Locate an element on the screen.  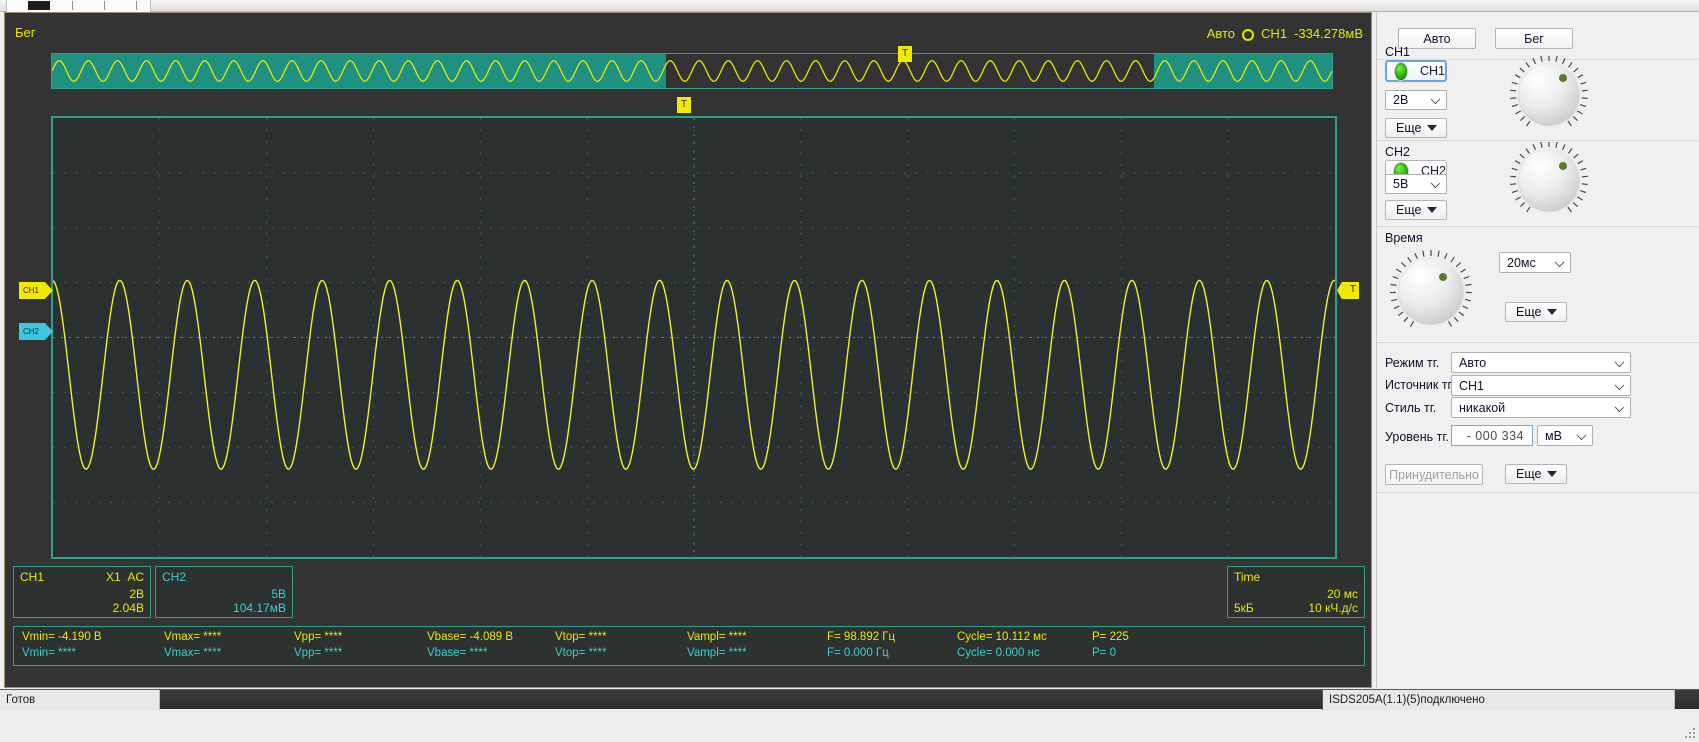
ch1-volts-knob is located at coordinates (1549, 94).